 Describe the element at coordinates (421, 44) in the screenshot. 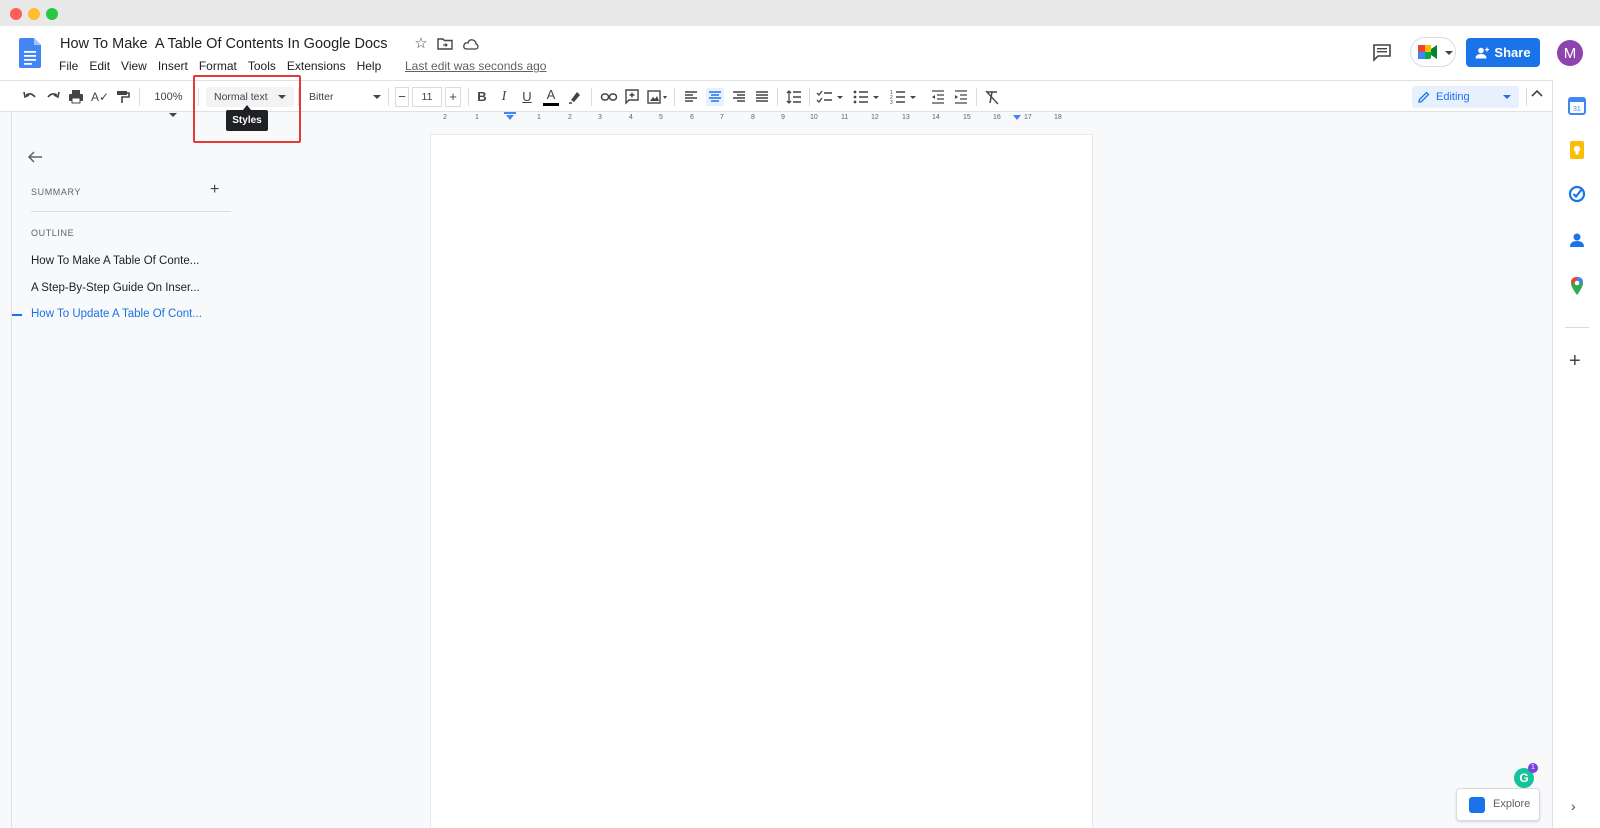

I see `star-icon: ☆` at that location.